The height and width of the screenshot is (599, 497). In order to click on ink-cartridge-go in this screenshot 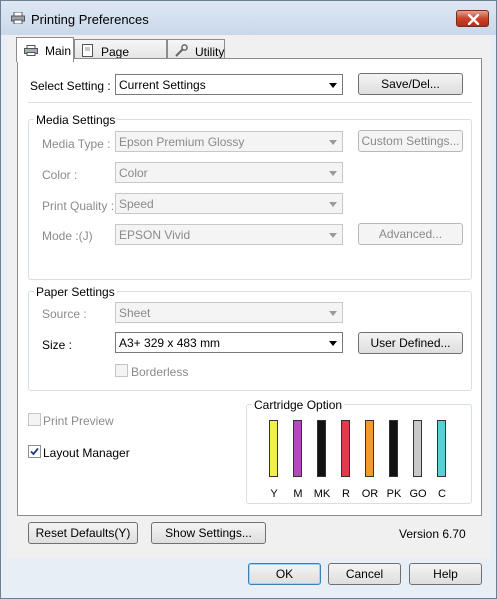, I will do `click(417, 448)`.